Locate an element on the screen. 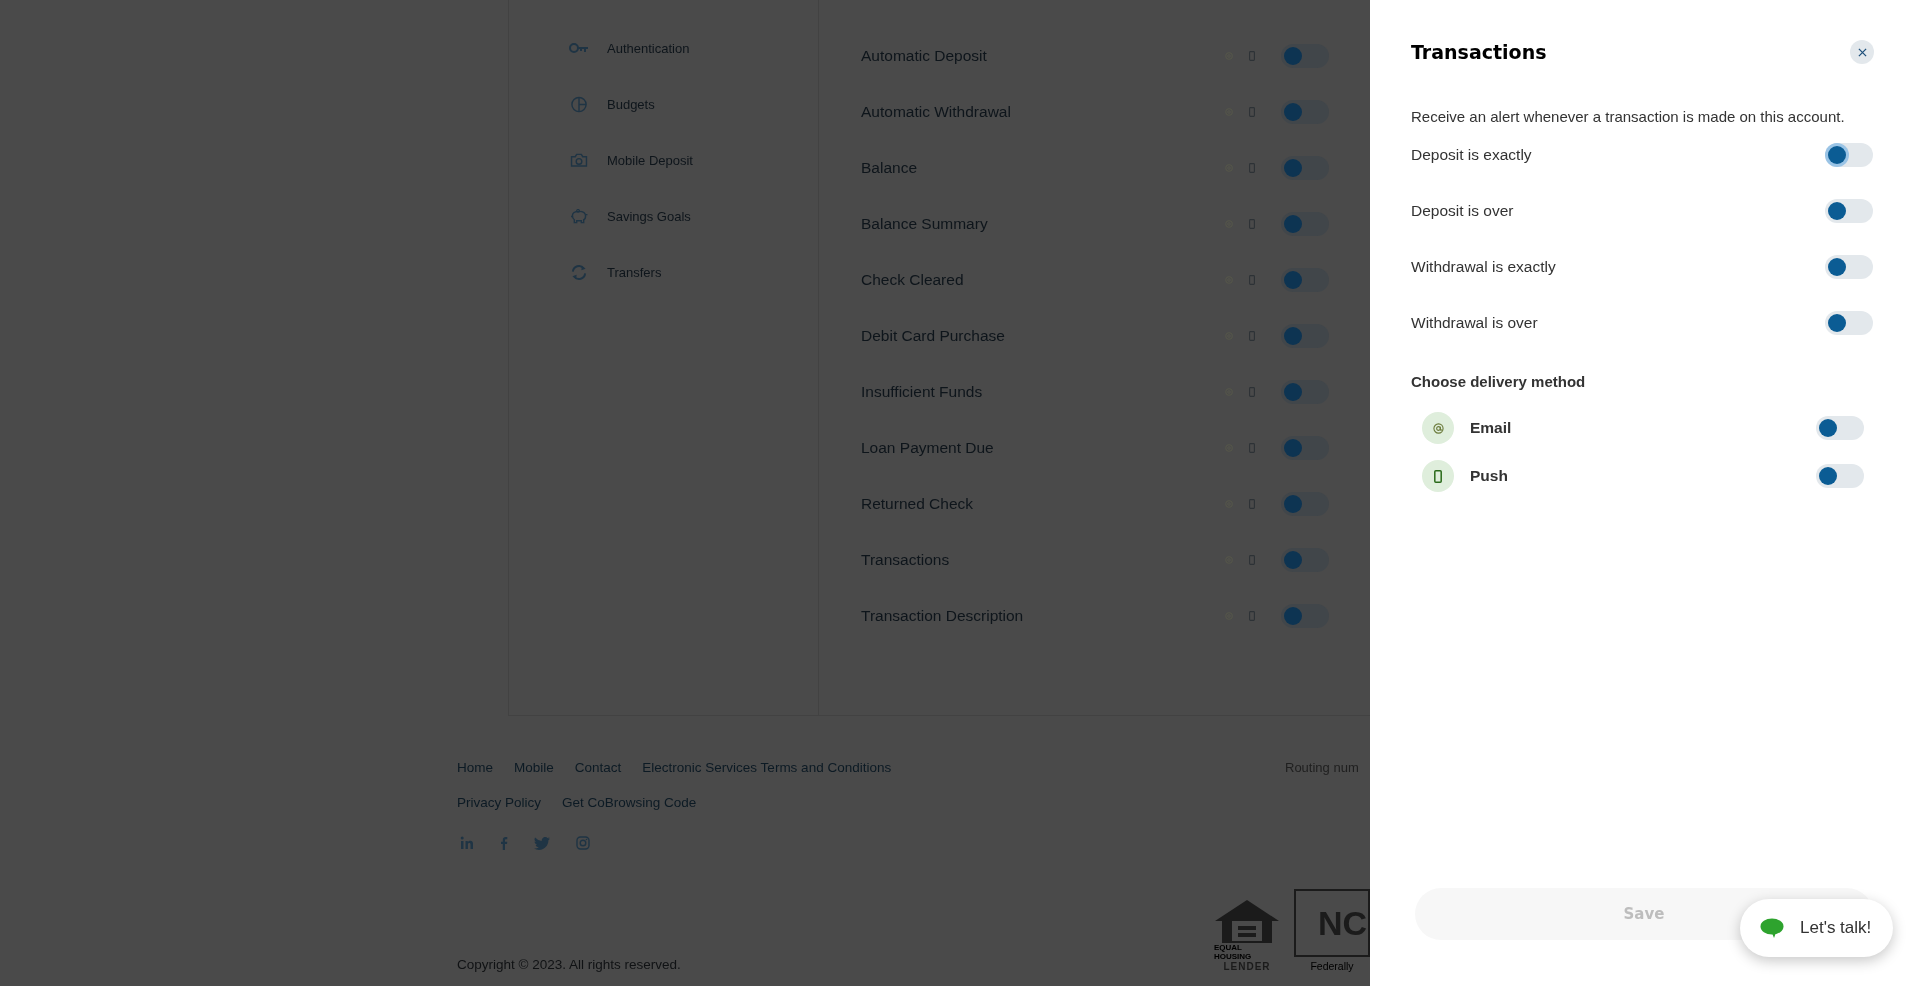 The image size is (1920, 986). chat-toast: Let's talk! is located at coordinates (1817, 928).